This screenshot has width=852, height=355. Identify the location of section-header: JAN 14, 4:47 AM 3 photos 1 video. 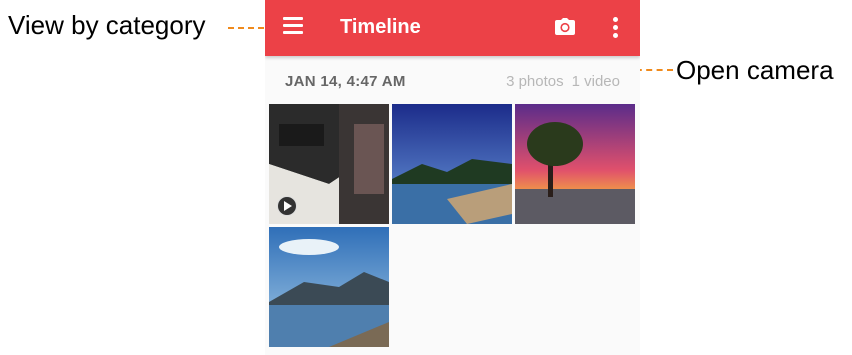
(452, 80).